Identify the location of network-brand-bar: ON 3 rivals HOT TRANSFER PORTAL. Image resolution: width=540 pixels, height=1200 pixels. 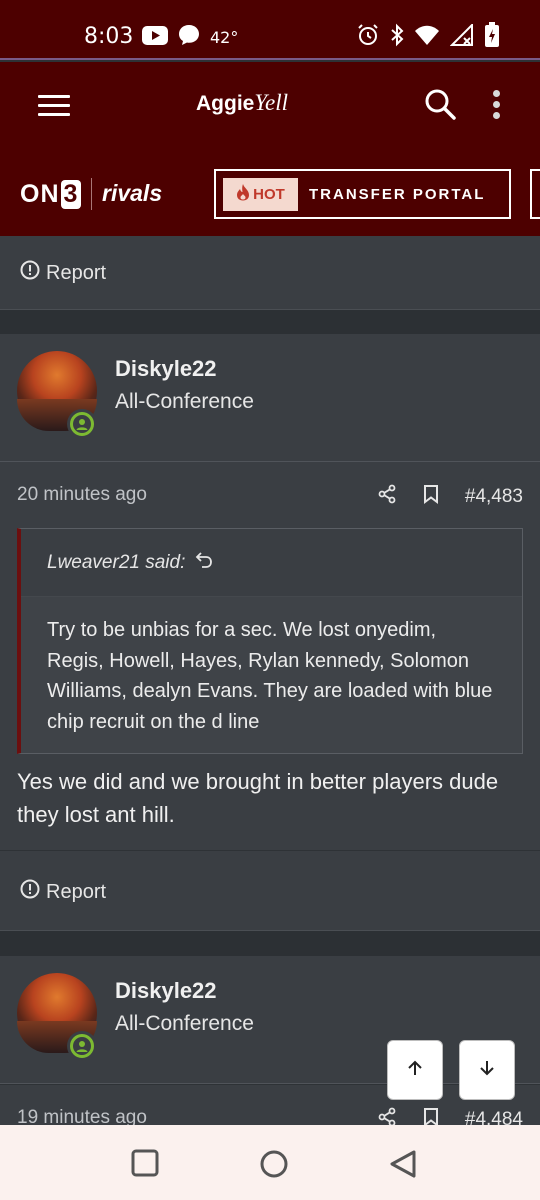
(270, 193).